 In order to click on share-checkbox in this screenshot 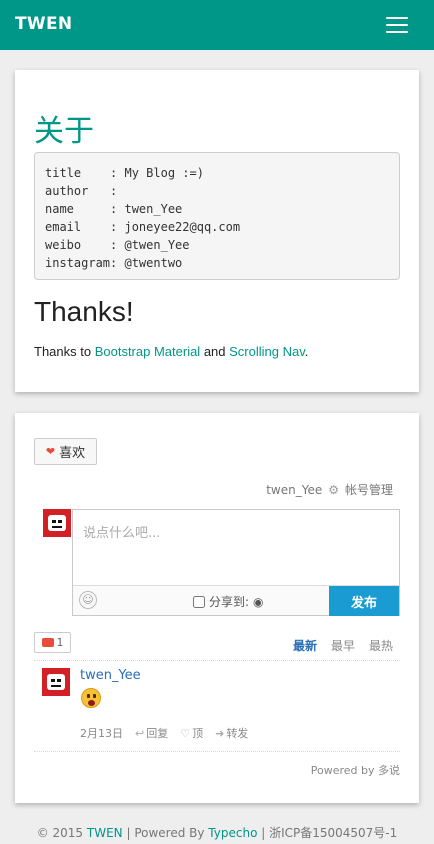, I will do `click(199, 601)`.